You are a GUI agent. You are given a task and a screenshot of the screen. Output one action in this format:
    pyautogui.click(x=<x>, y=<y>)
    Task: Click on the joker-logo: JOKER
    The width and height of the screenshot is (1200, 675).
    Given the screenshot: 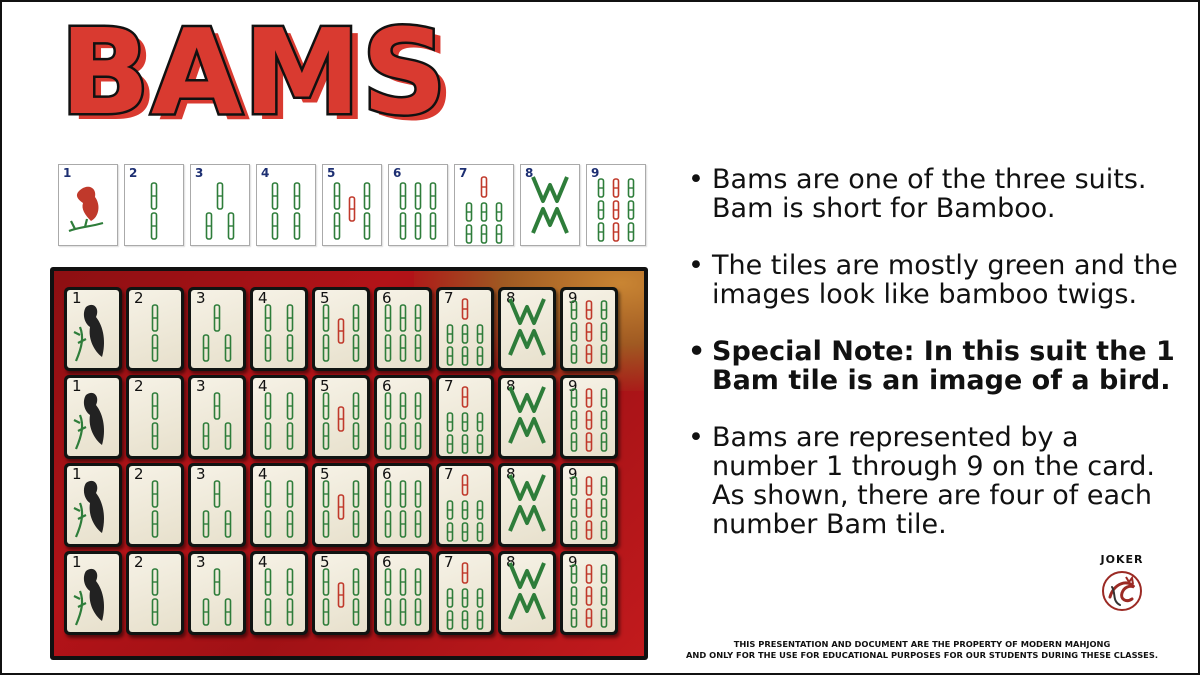 What is the action you would take?
    pyautogui.click(x=1122, y=585)
    